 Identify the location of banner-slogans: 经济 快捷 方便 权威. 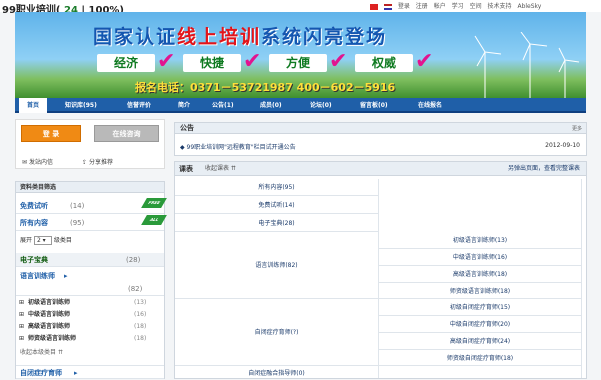
(269, 63).